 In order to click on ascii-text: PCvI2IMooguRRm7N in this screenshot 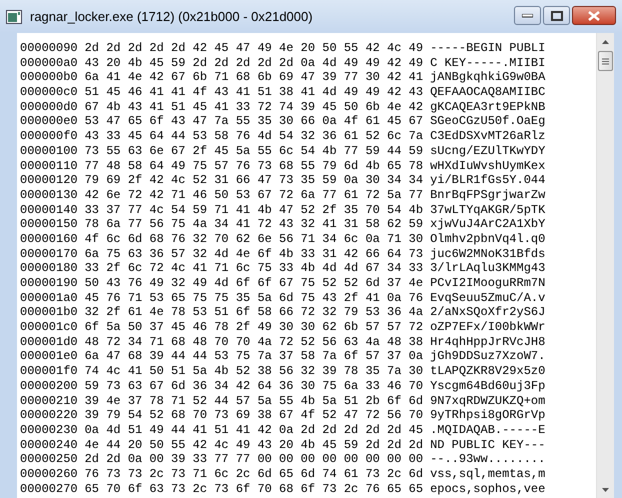, I will do `click(488, 283)`.